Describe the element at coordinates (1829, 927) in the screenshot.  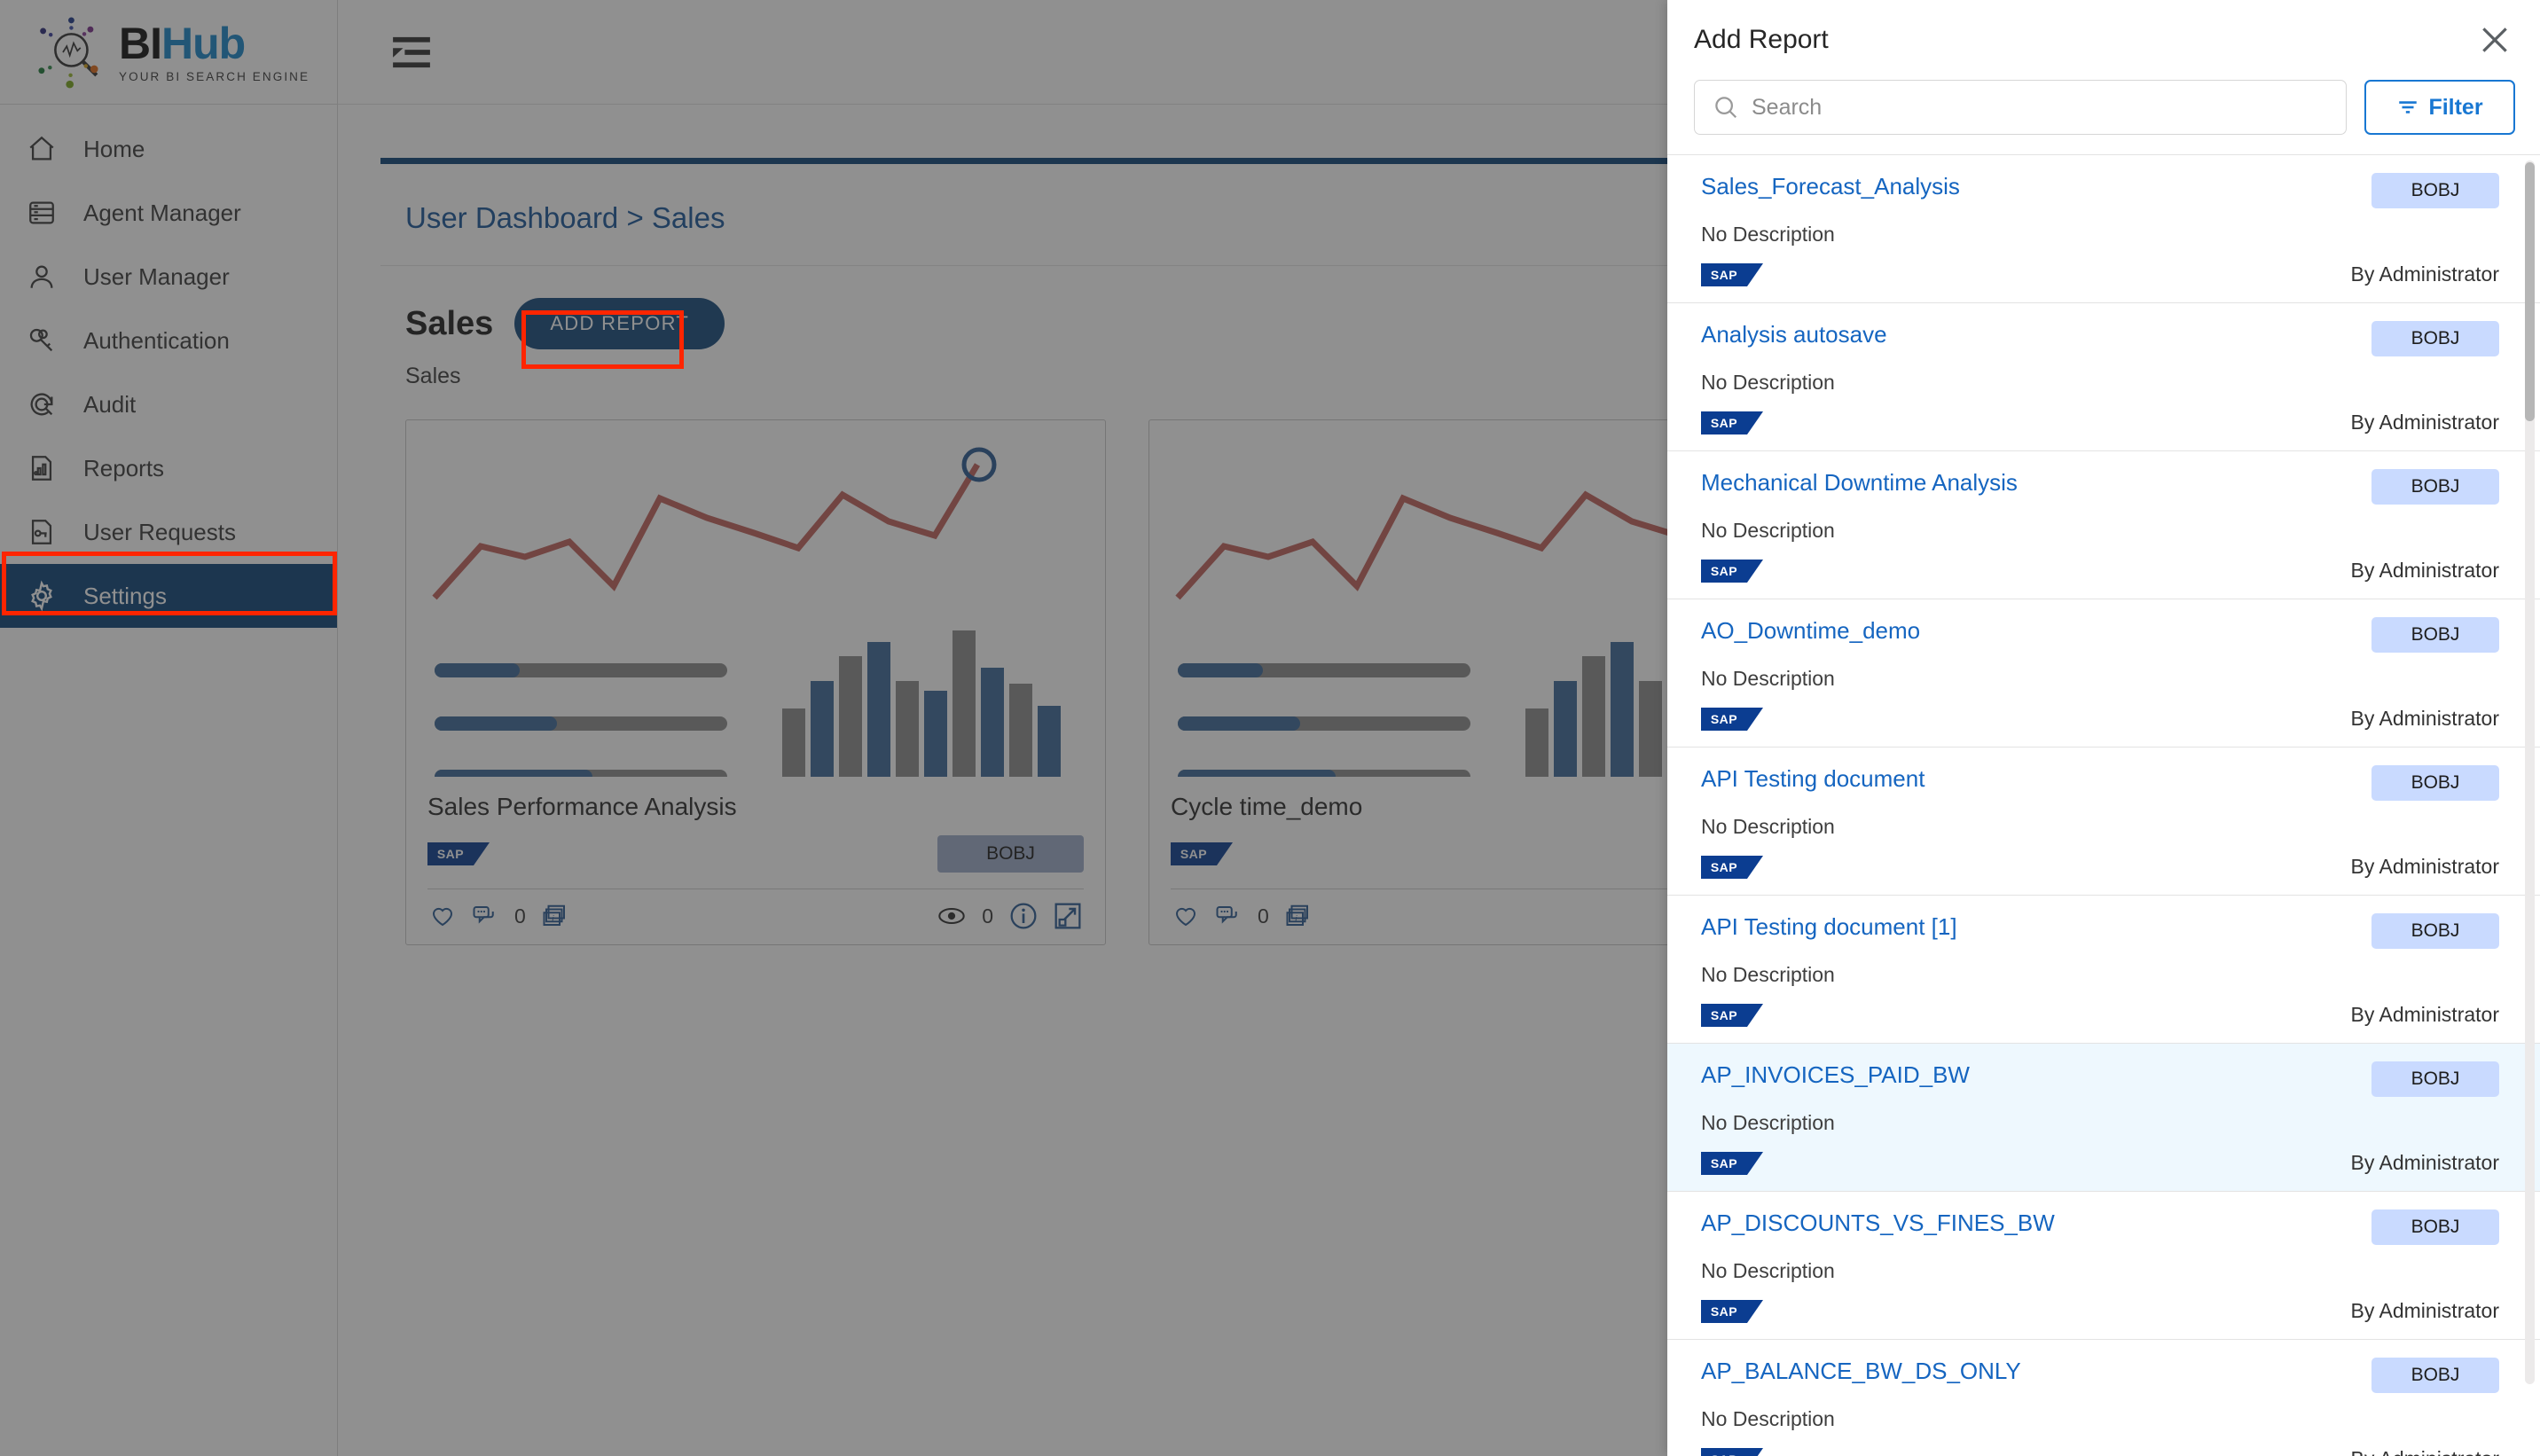
I see `report-item-name: API Testing document [1]` at that location.